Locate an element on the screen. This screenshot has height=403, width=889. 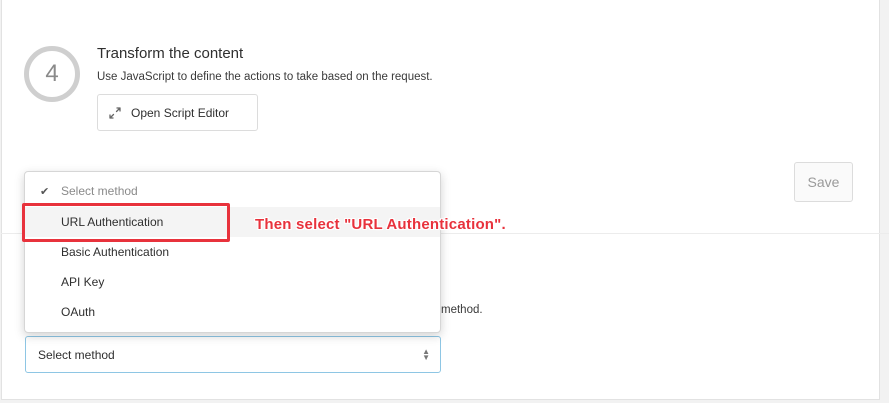
step-title: Transform the content is located at coordinates (170, 53).